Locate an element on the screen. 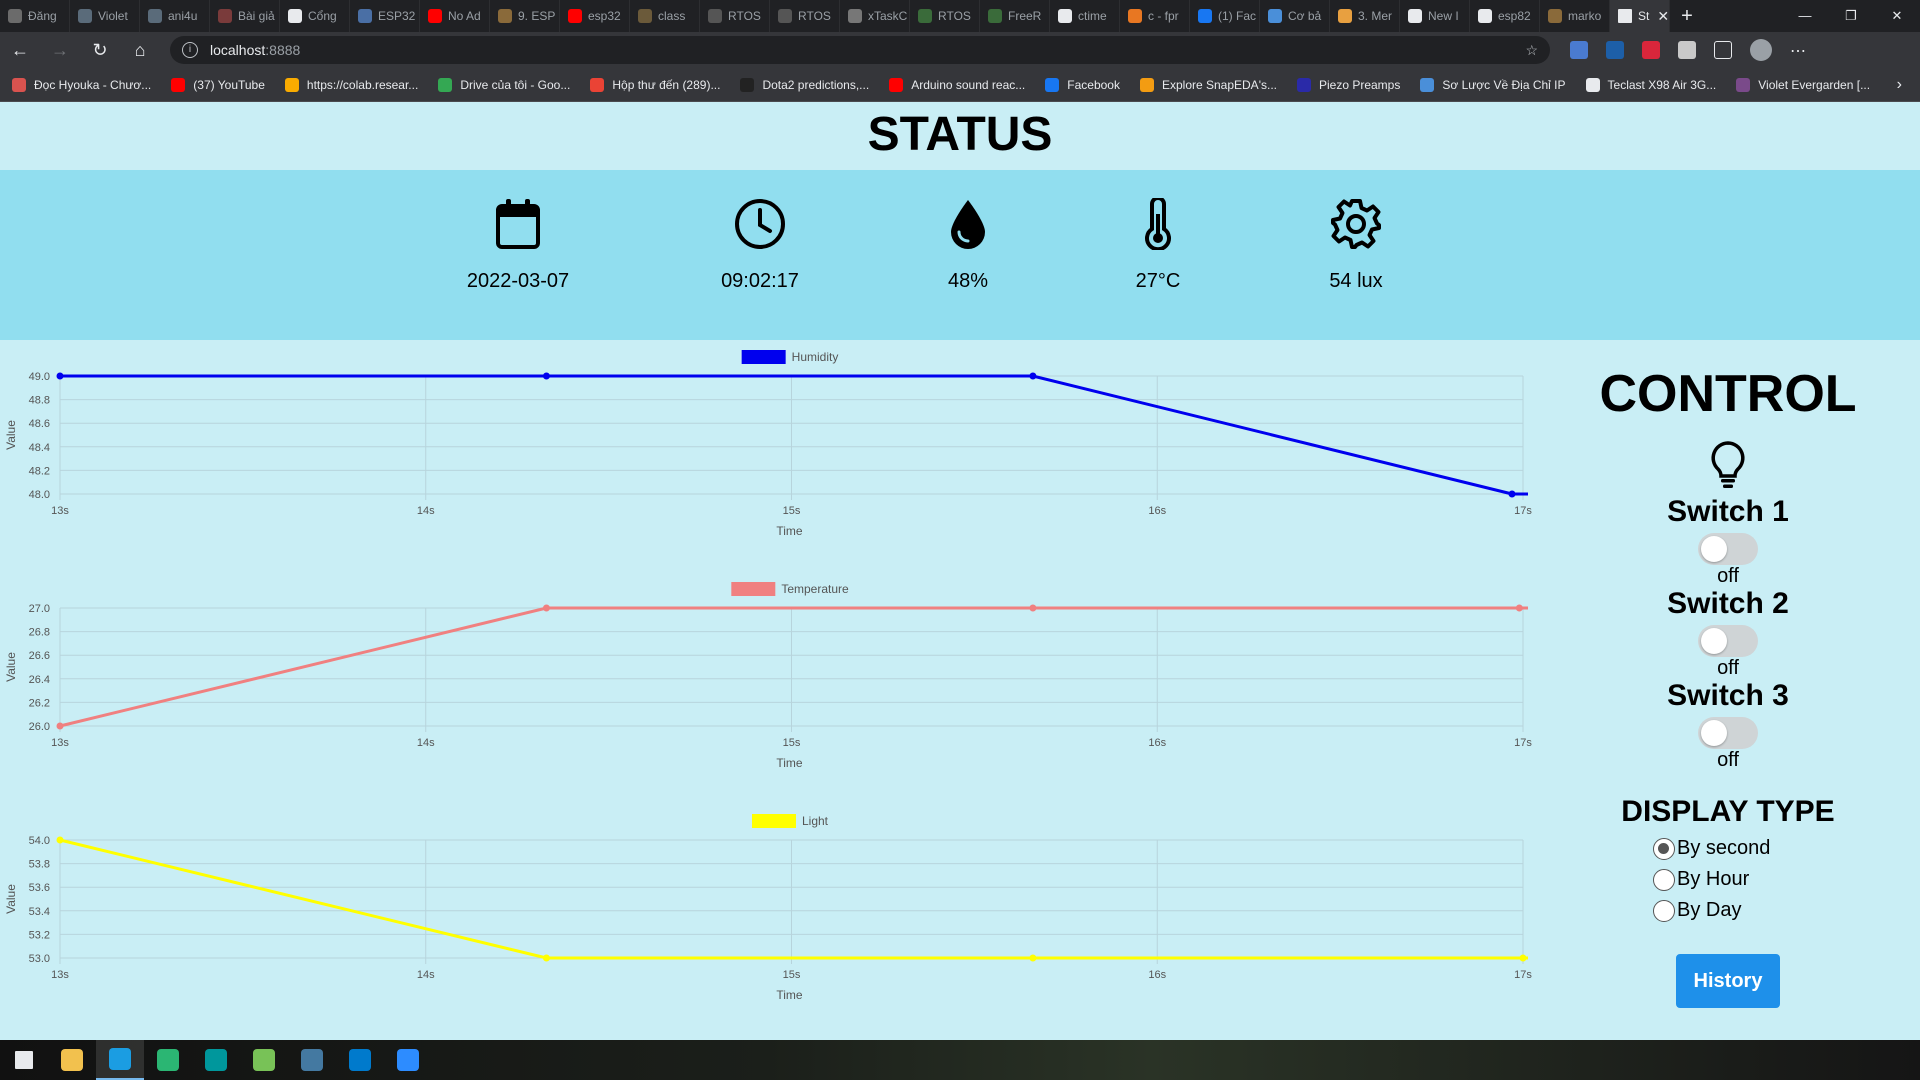  y-tick-label: 26.0 is located at coordinates (39, 727).